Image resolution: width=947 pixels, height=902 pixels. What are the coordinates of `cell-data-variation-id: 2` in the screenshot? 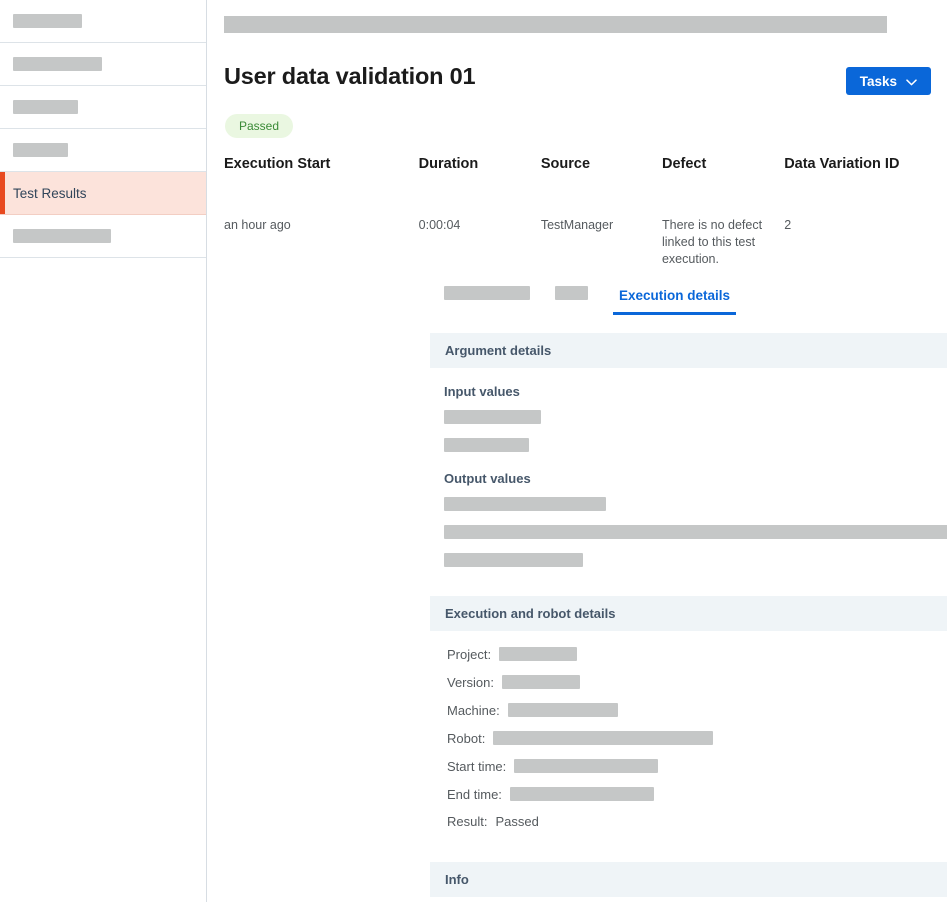 It's located at (788, 225).